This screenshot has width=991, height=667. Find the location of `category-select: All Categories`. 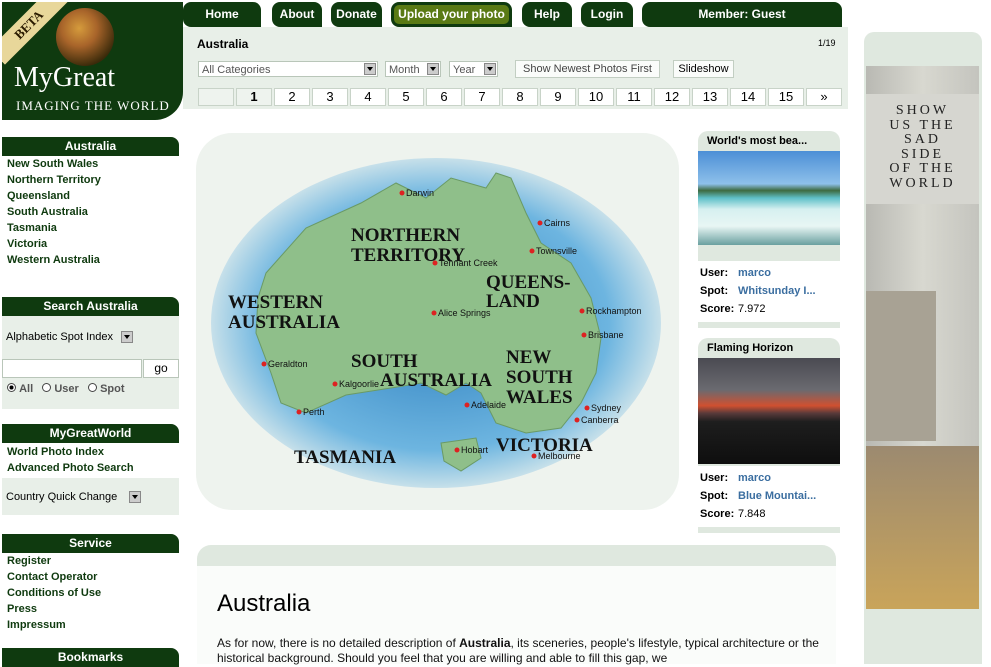

category-select: All Categories is located at coordinates (288, 69).